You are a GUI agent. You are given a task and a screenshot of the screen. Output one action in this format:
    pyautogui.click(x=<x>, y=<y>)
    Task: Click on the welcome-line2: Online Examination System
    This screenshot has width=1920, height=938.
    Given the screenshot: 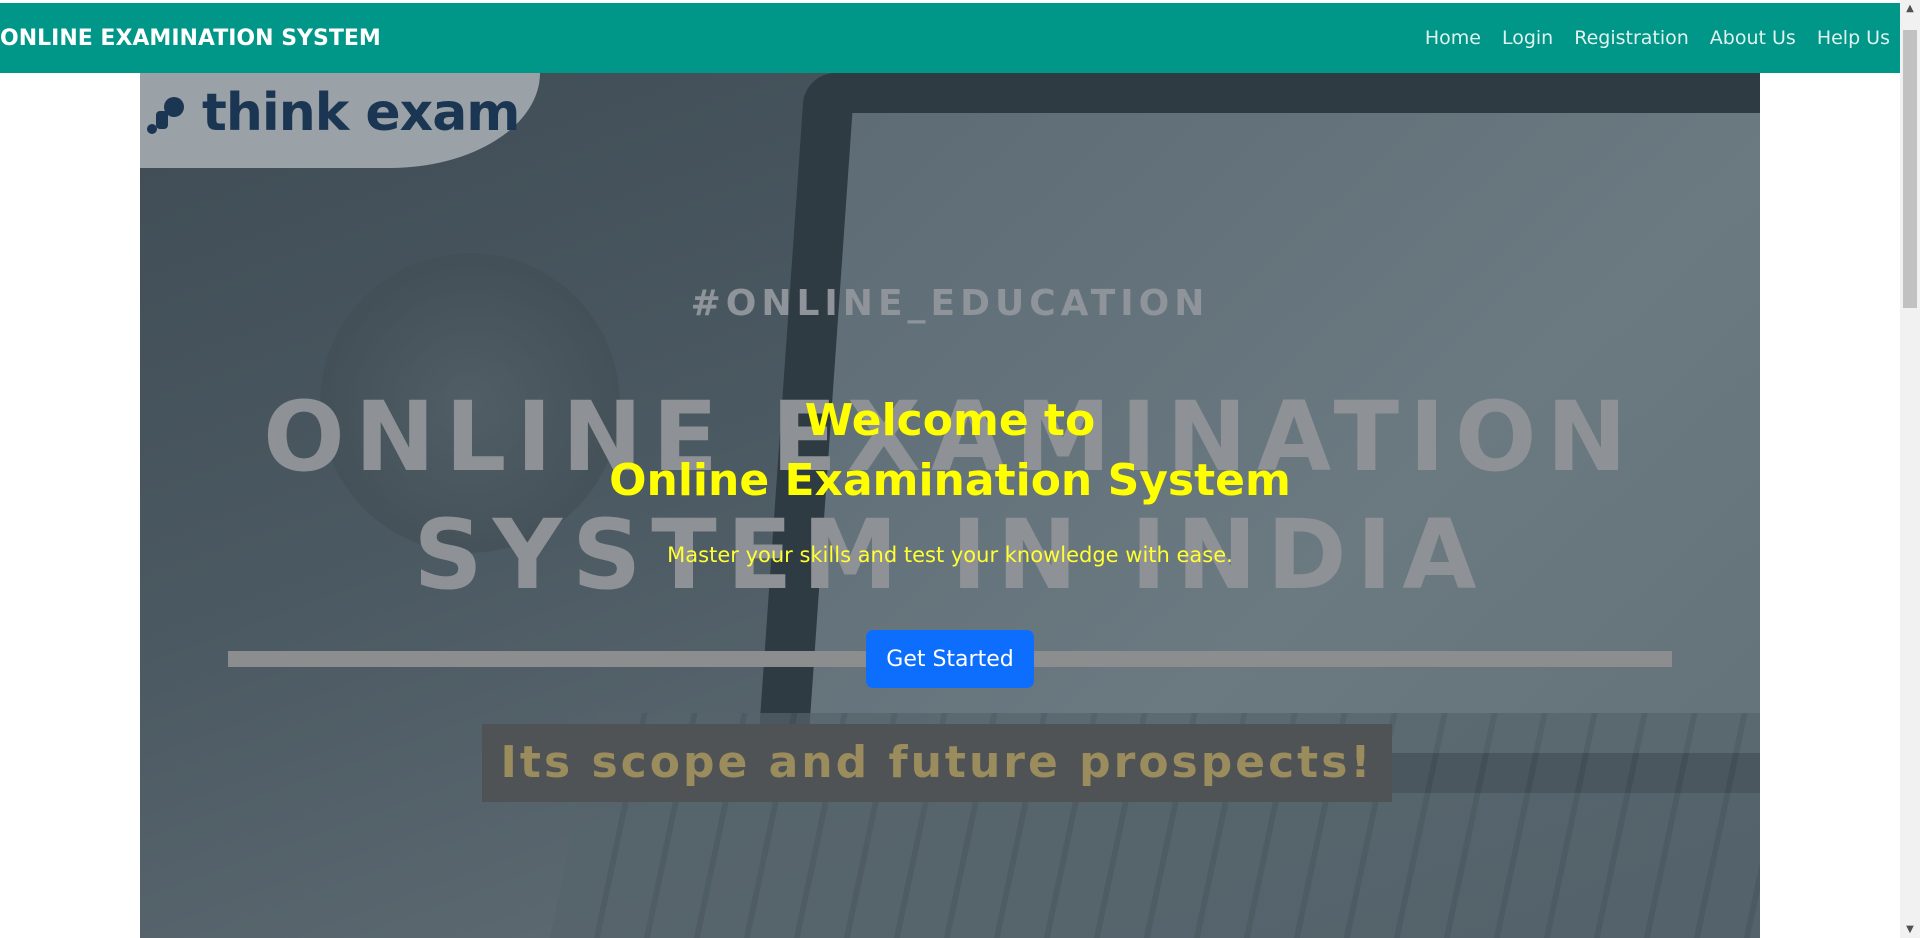 What is the action you would take?
    pyautogui.click(x=950, y=480)
    